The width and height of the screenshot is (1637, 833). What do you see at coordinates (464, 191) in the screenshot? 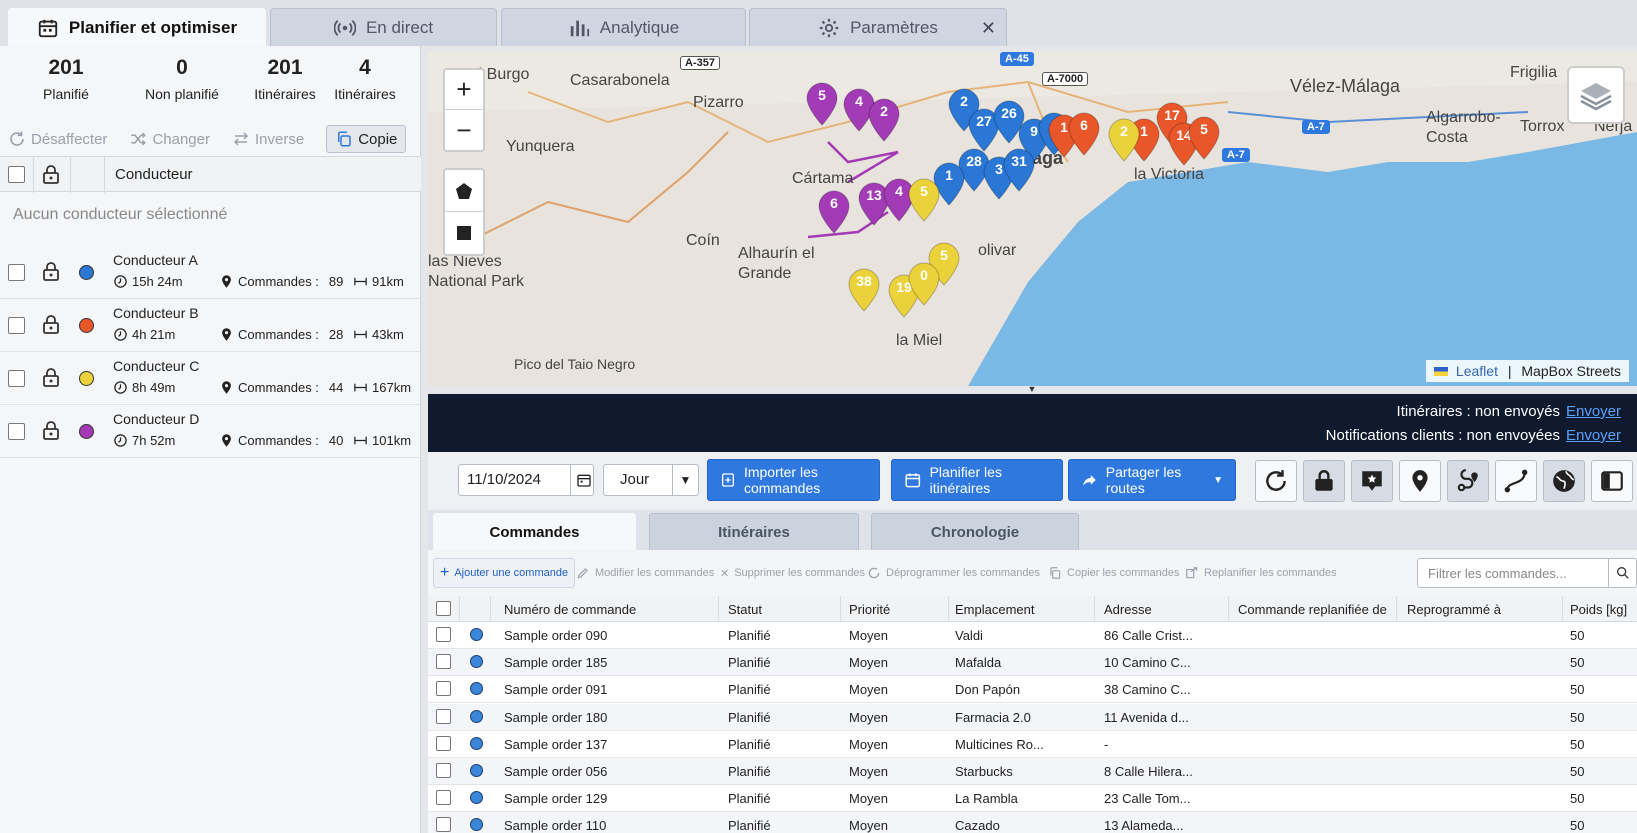
I see `polygon-draw-button` at bounding box center [464, 191].